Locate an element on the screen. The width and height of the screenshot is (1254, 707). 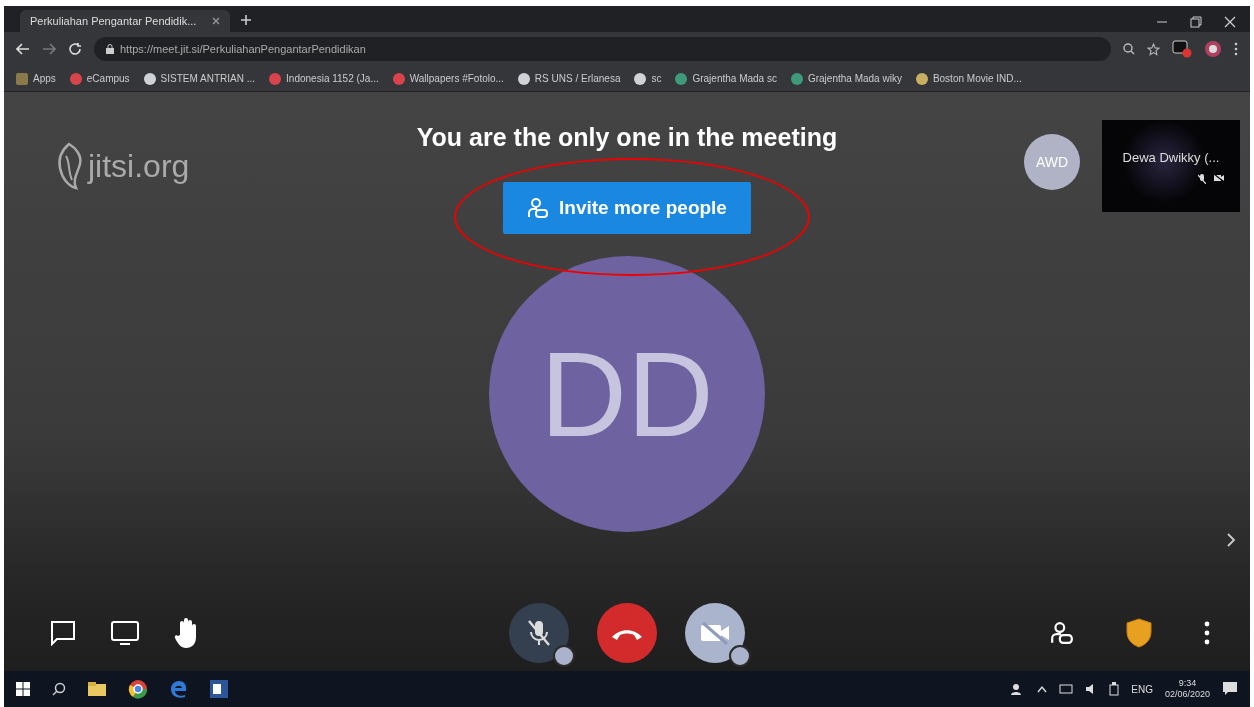
lock-icon is located at coordinates (110, 49).